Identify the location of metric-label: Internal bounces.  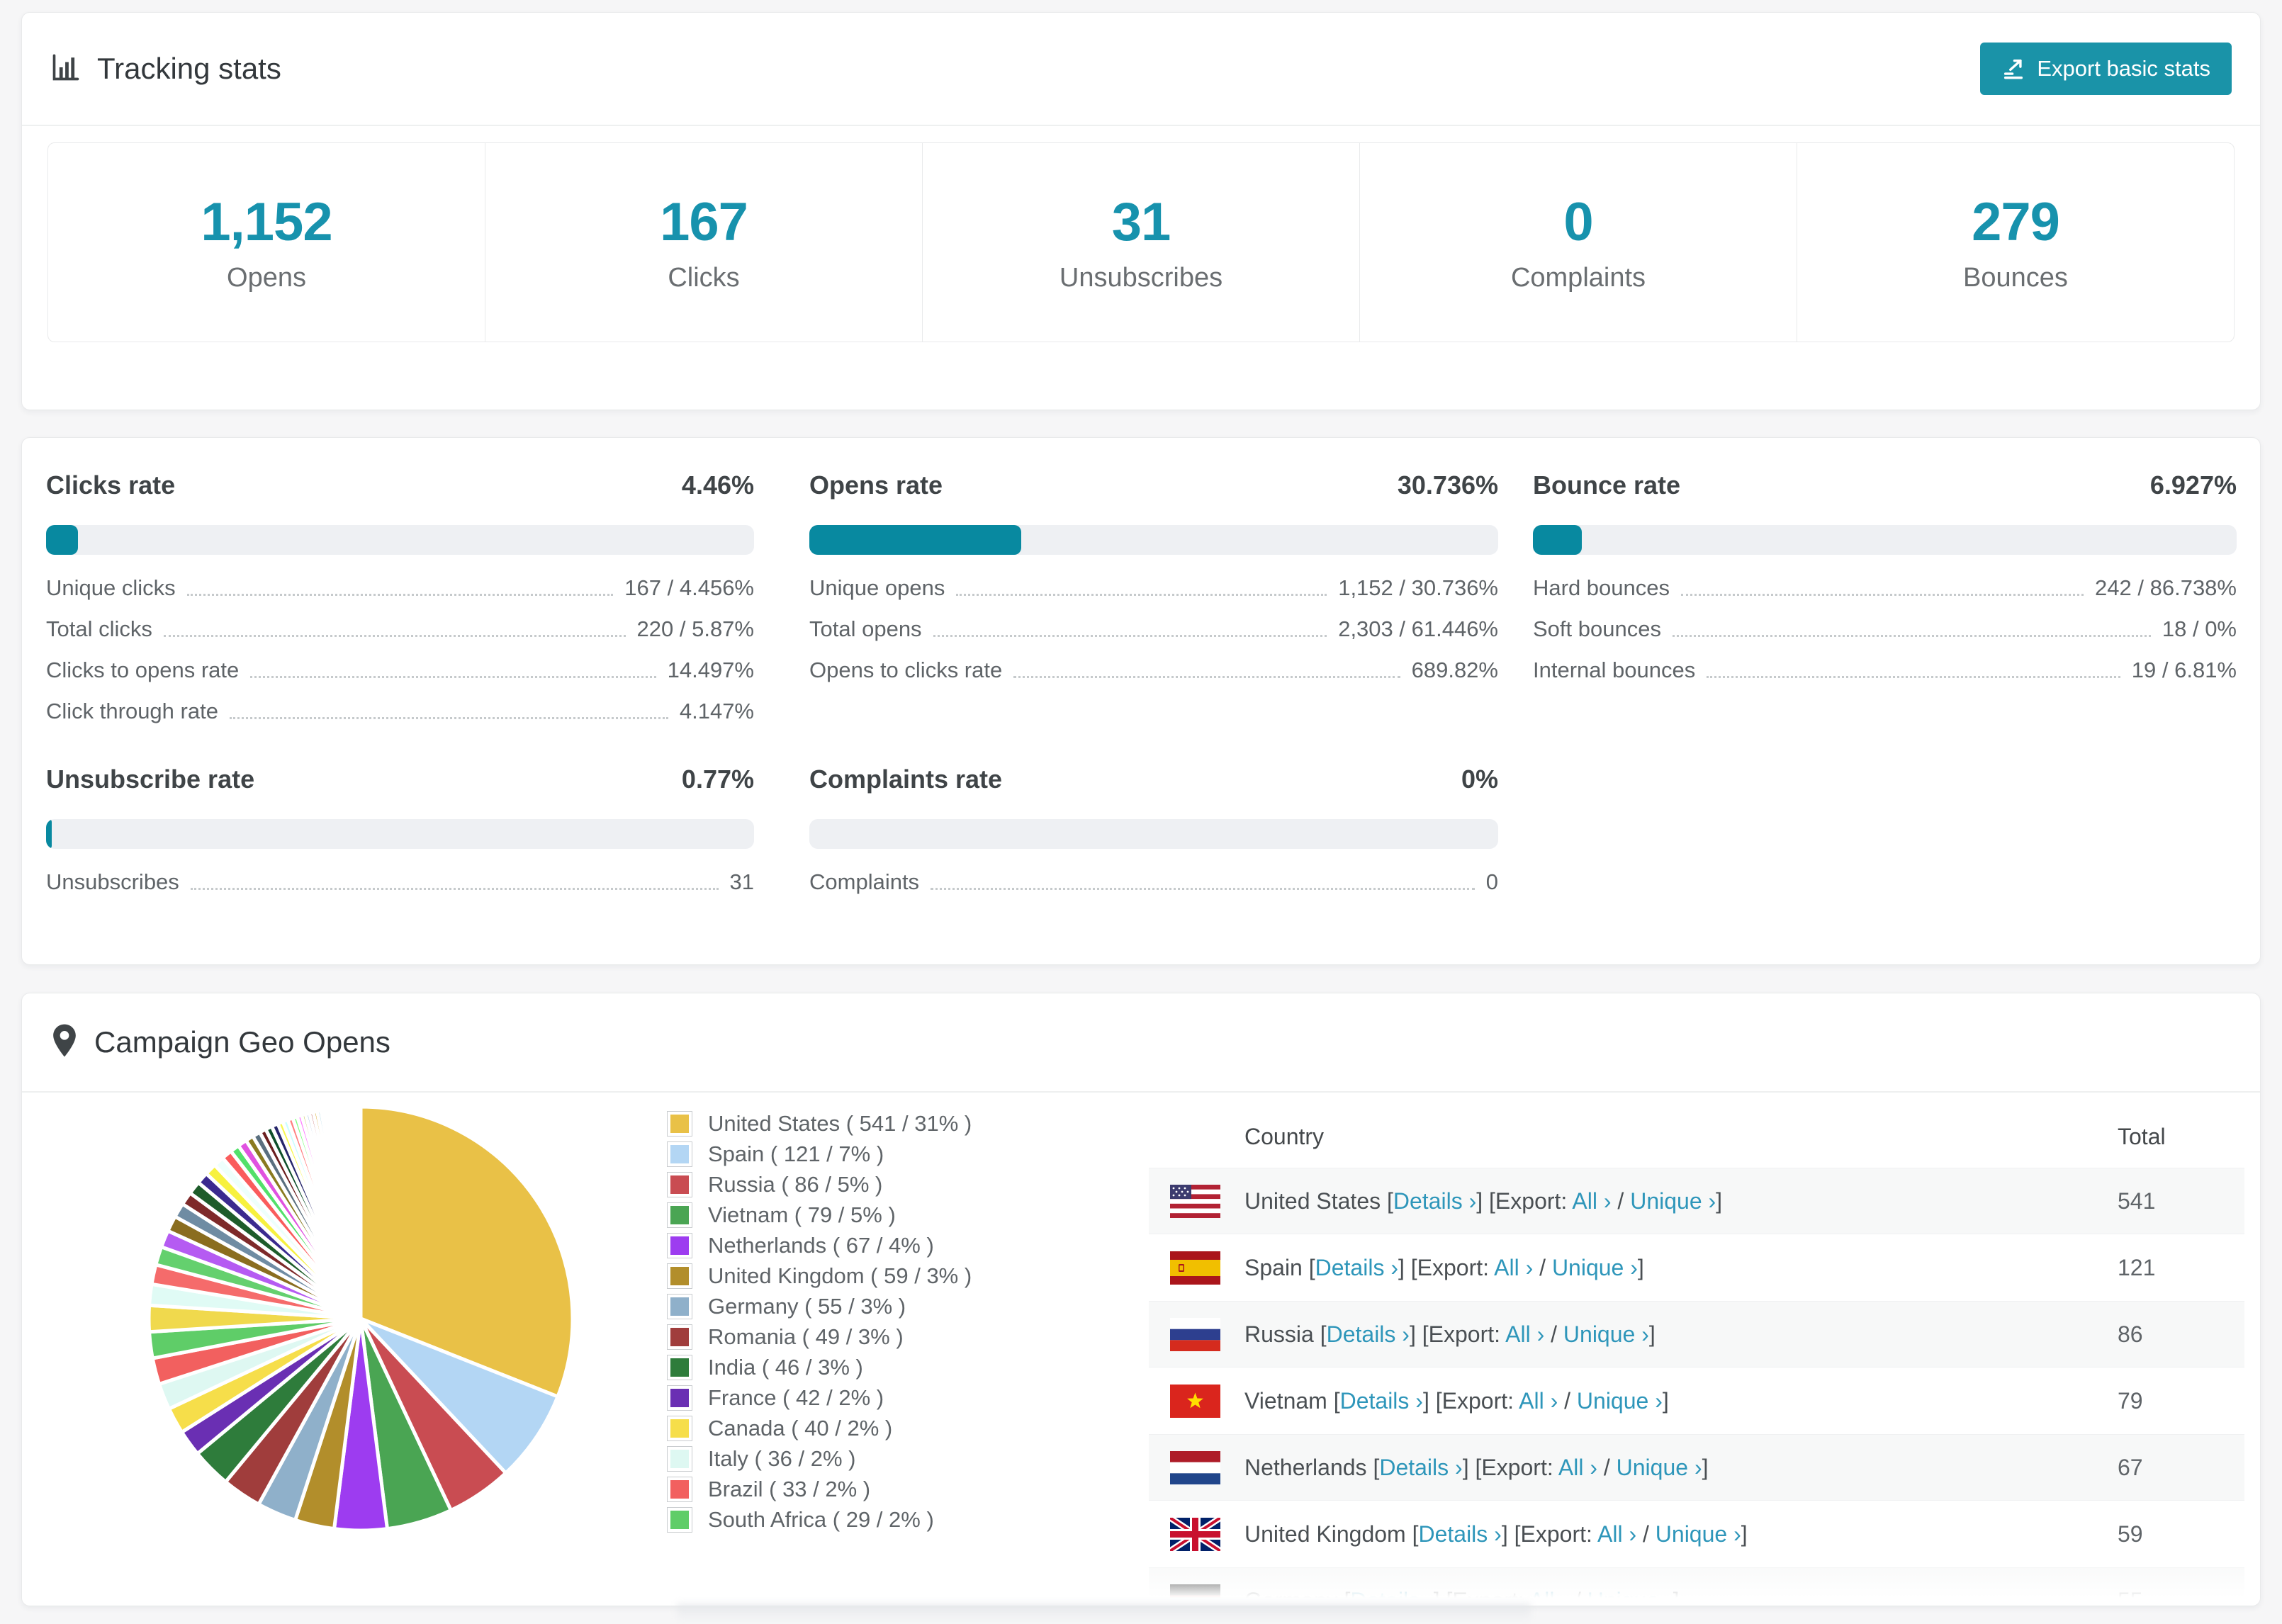
(1615, 670).